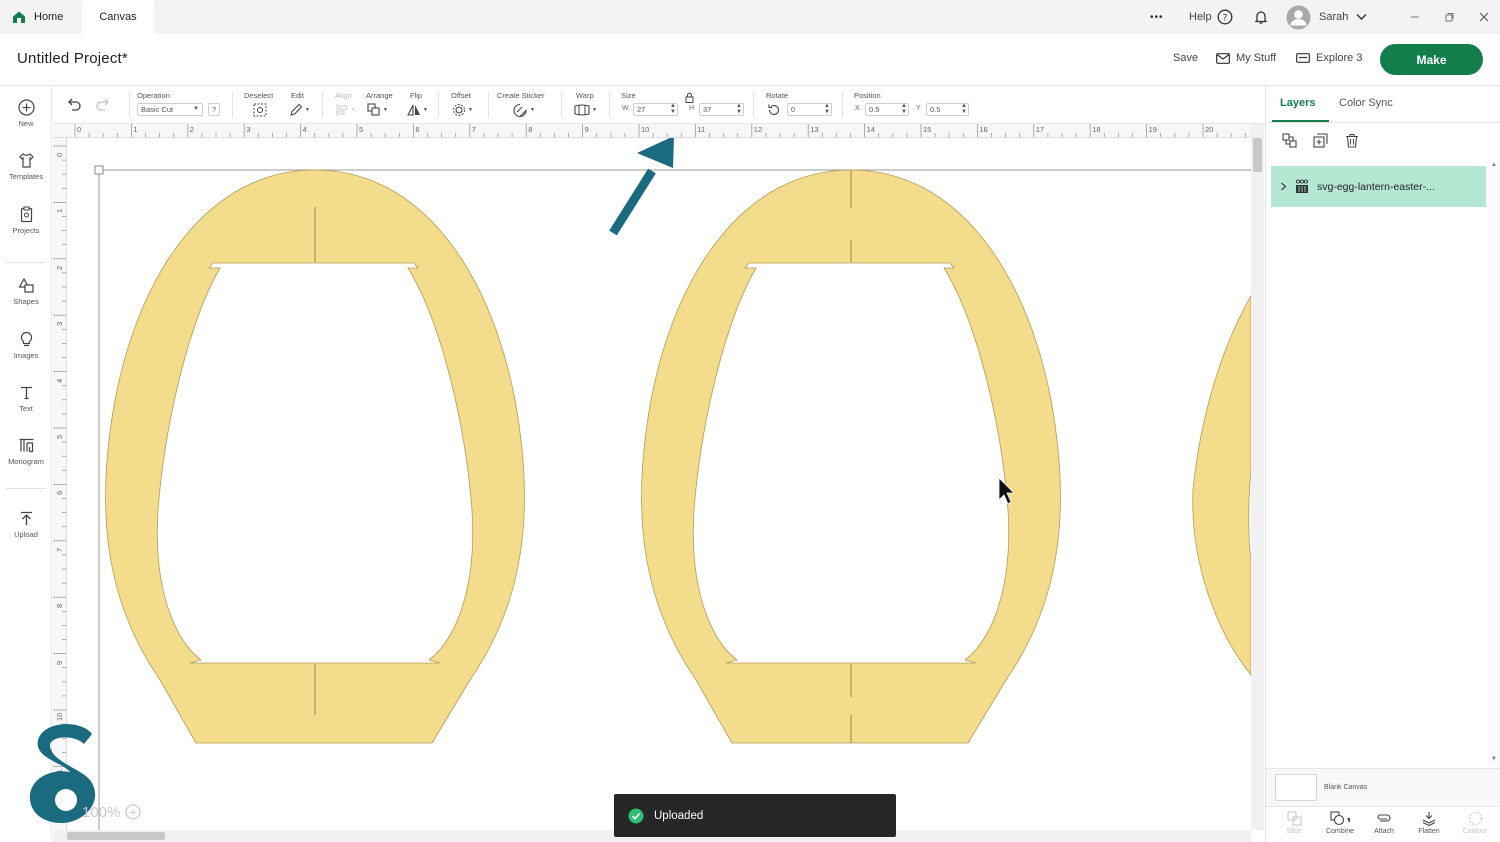 Image resolution: width=1500 pixels, height=842 pixels. What do you see at coordinates (26, 228) in the screenshot?
I see `sidebar-item-projects: Projects` at bounding box center [26, 228].